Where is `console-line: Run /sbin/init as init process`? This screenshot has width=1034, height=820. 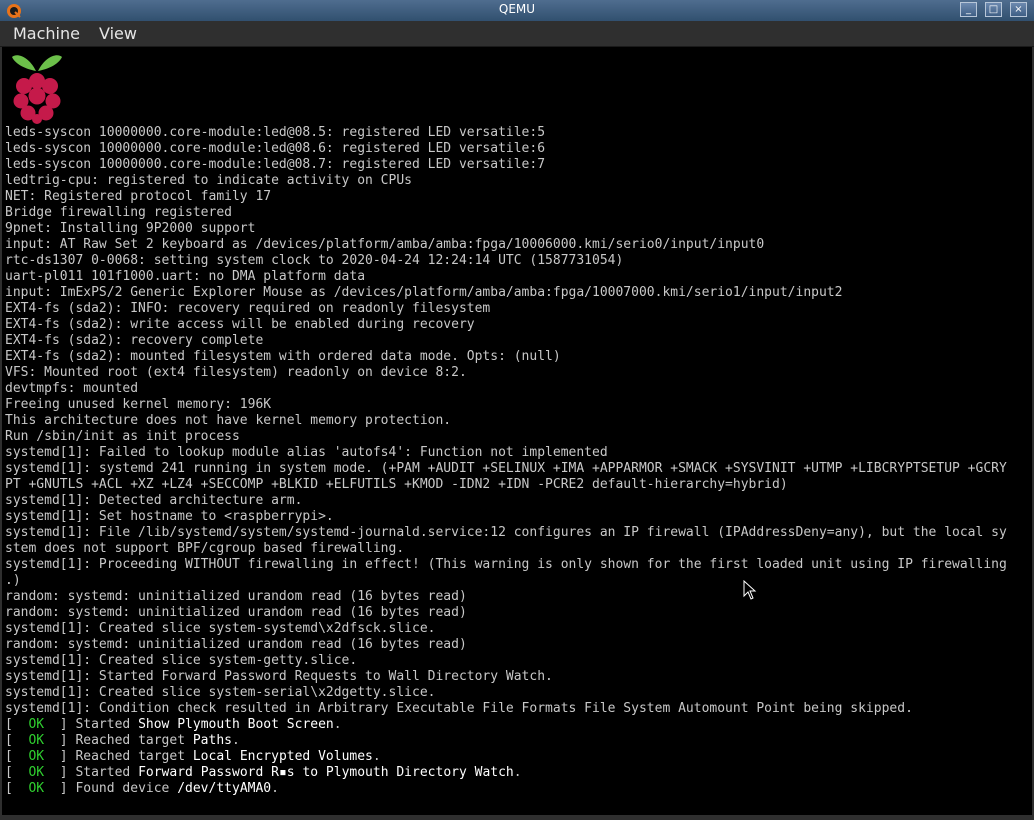
console-line: Run /sbin/init as init process is located at coordinates (122, 436).